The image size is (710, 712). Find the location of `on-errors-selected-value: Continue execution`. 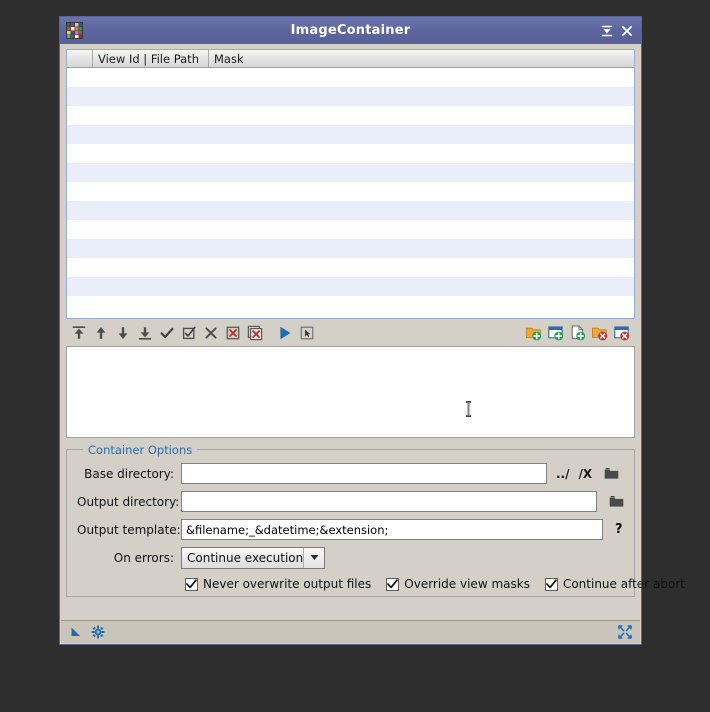

on-errors-selected-value: Continue execution is located at coordinates (245, 557).